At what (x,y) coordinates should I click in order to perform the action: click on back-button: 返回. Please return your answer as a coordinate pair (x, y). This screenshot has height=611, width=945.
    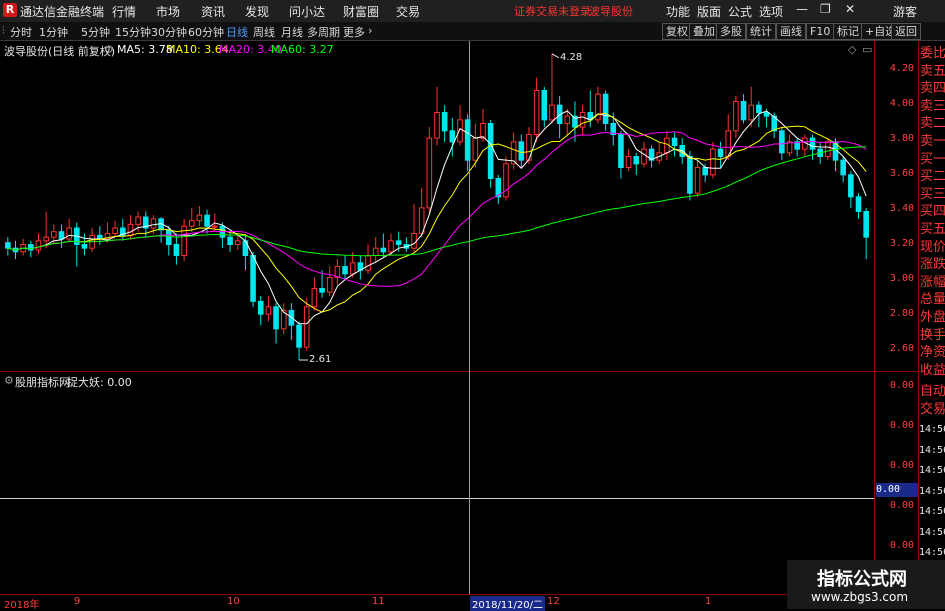
    Looking at the image, I should click on (906, 31).